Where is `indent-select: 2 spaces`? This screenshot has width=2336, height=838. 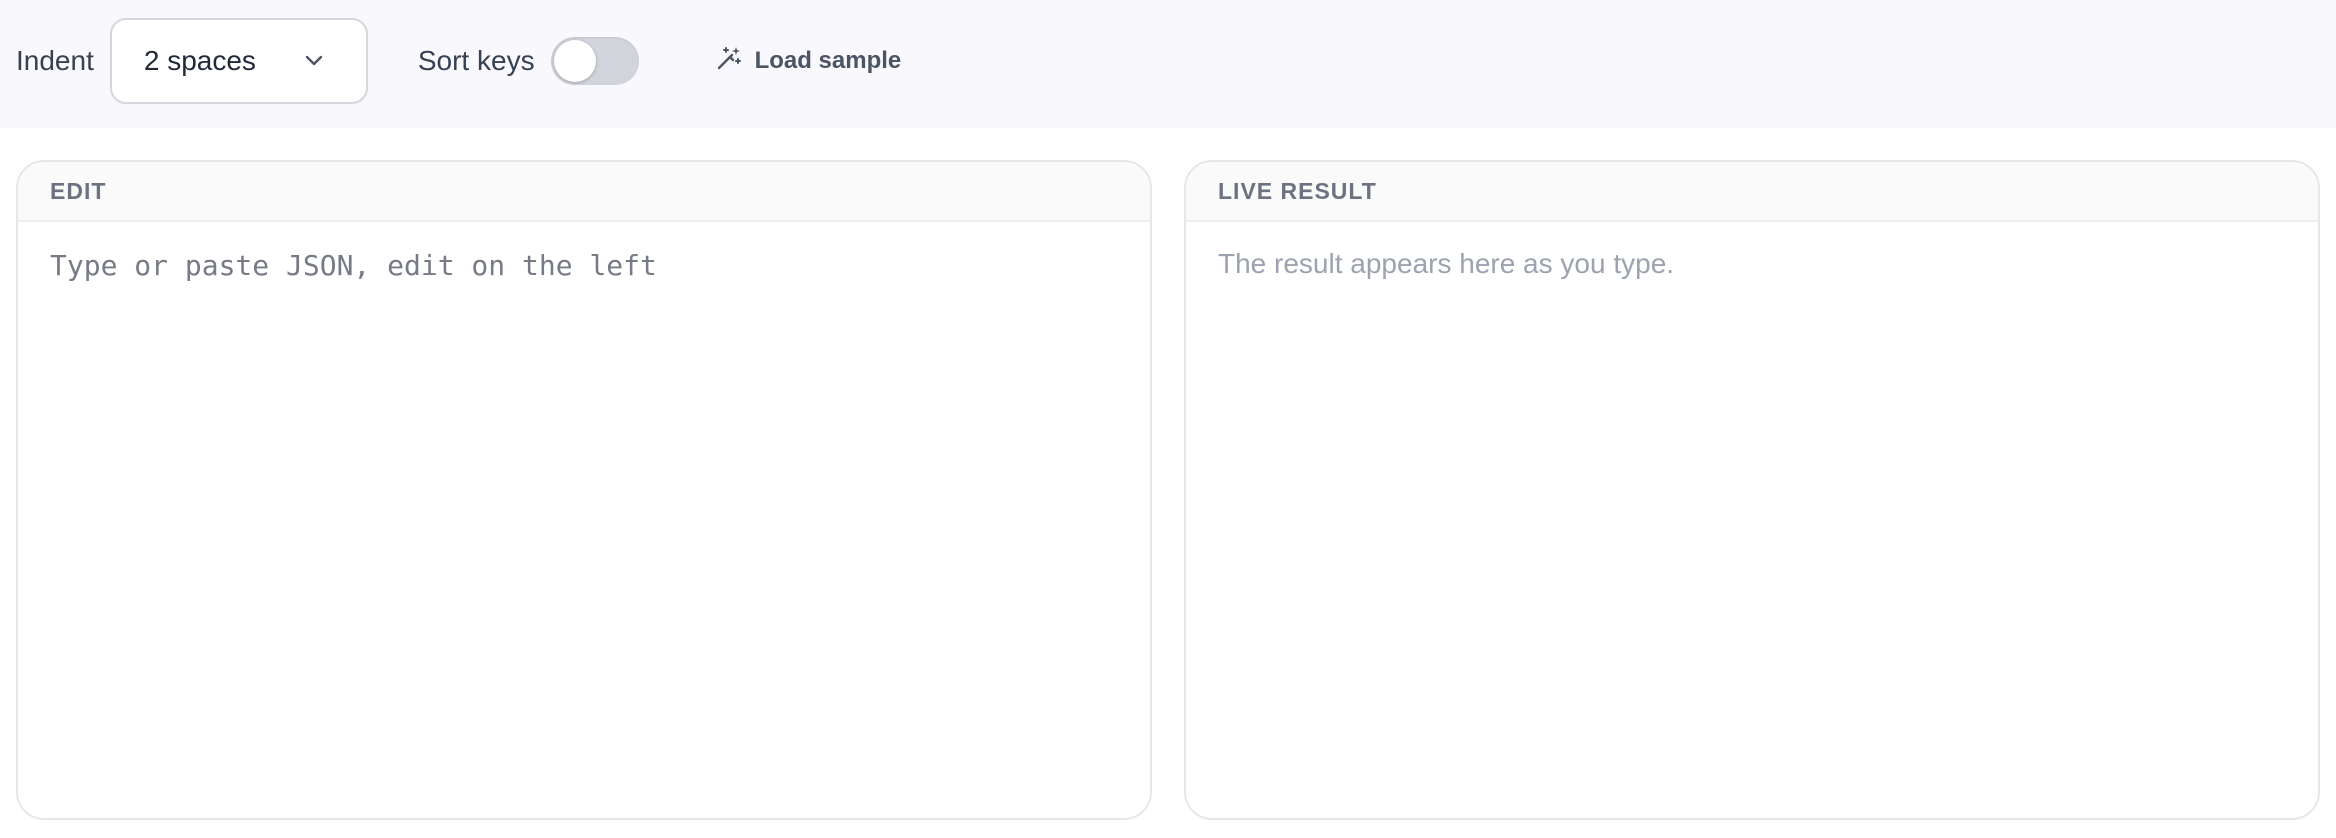
indent-select: 2 spaces is located at coordinates (238, 61).